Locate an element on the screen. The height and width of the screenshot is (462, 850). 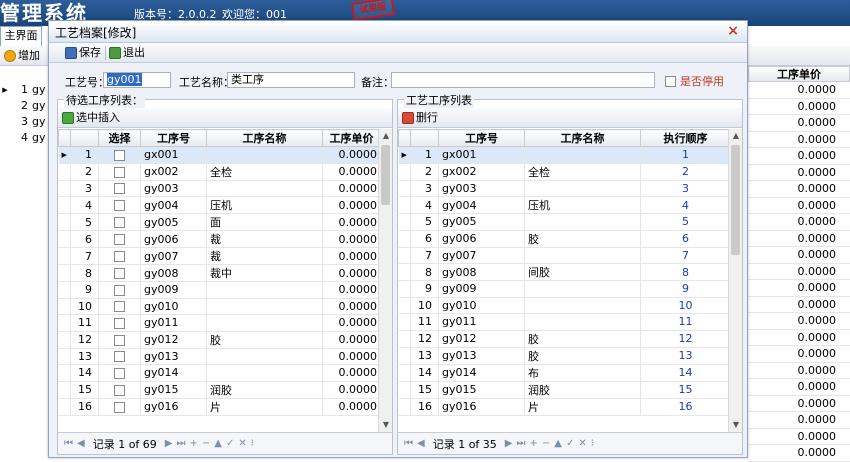
remark-input is located at coordinates (523, 80).